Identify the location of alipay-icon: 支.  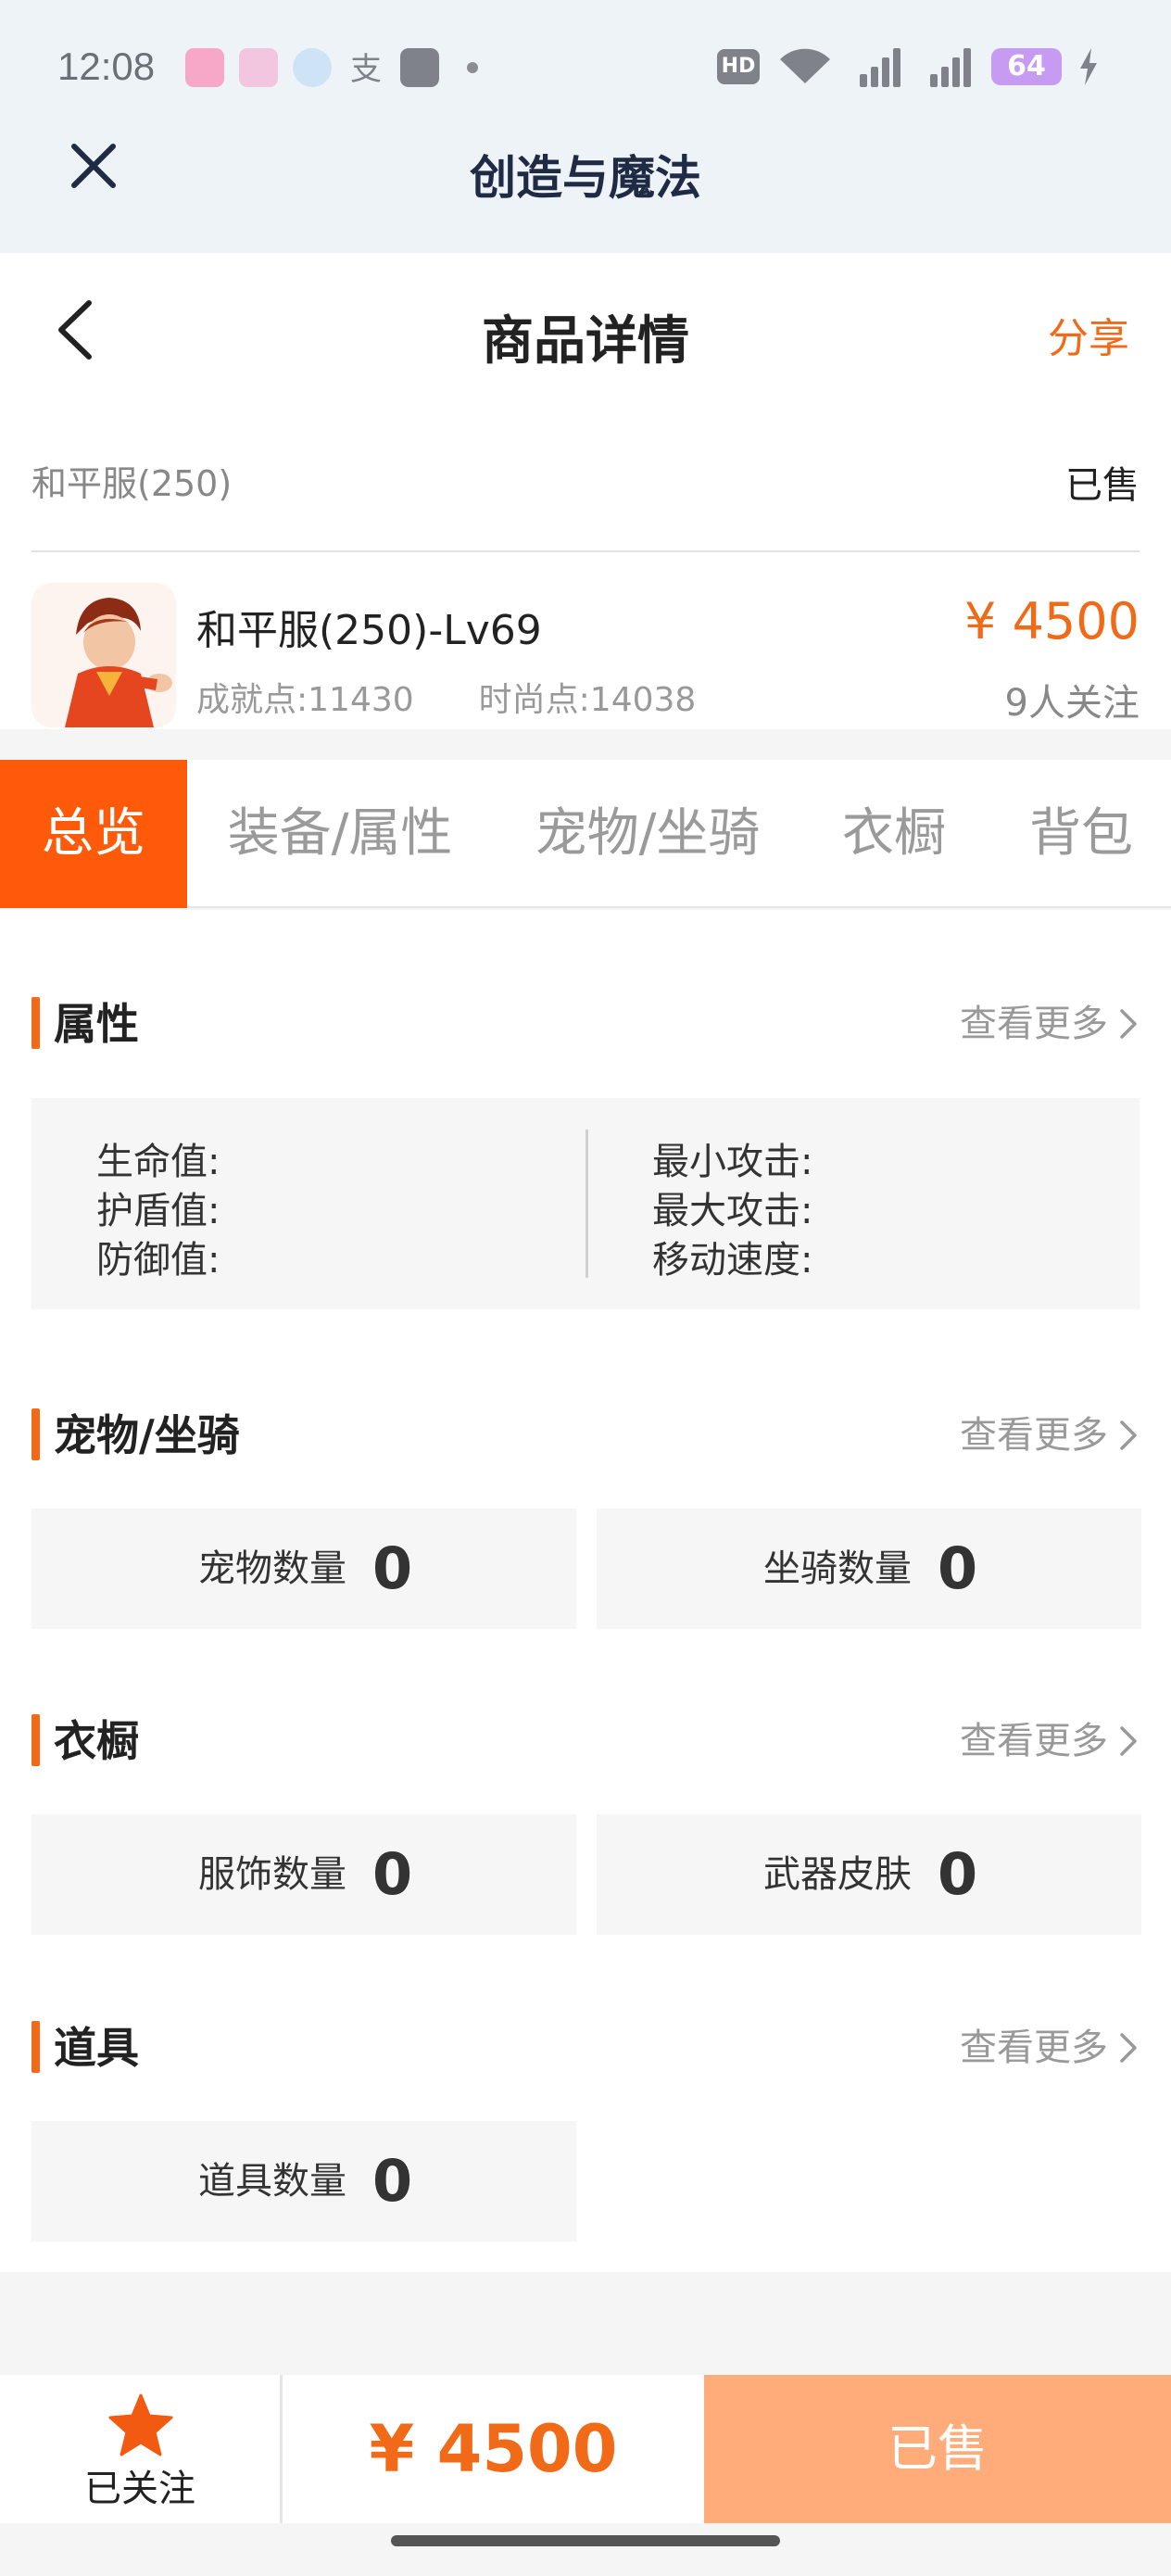
(366, 69).